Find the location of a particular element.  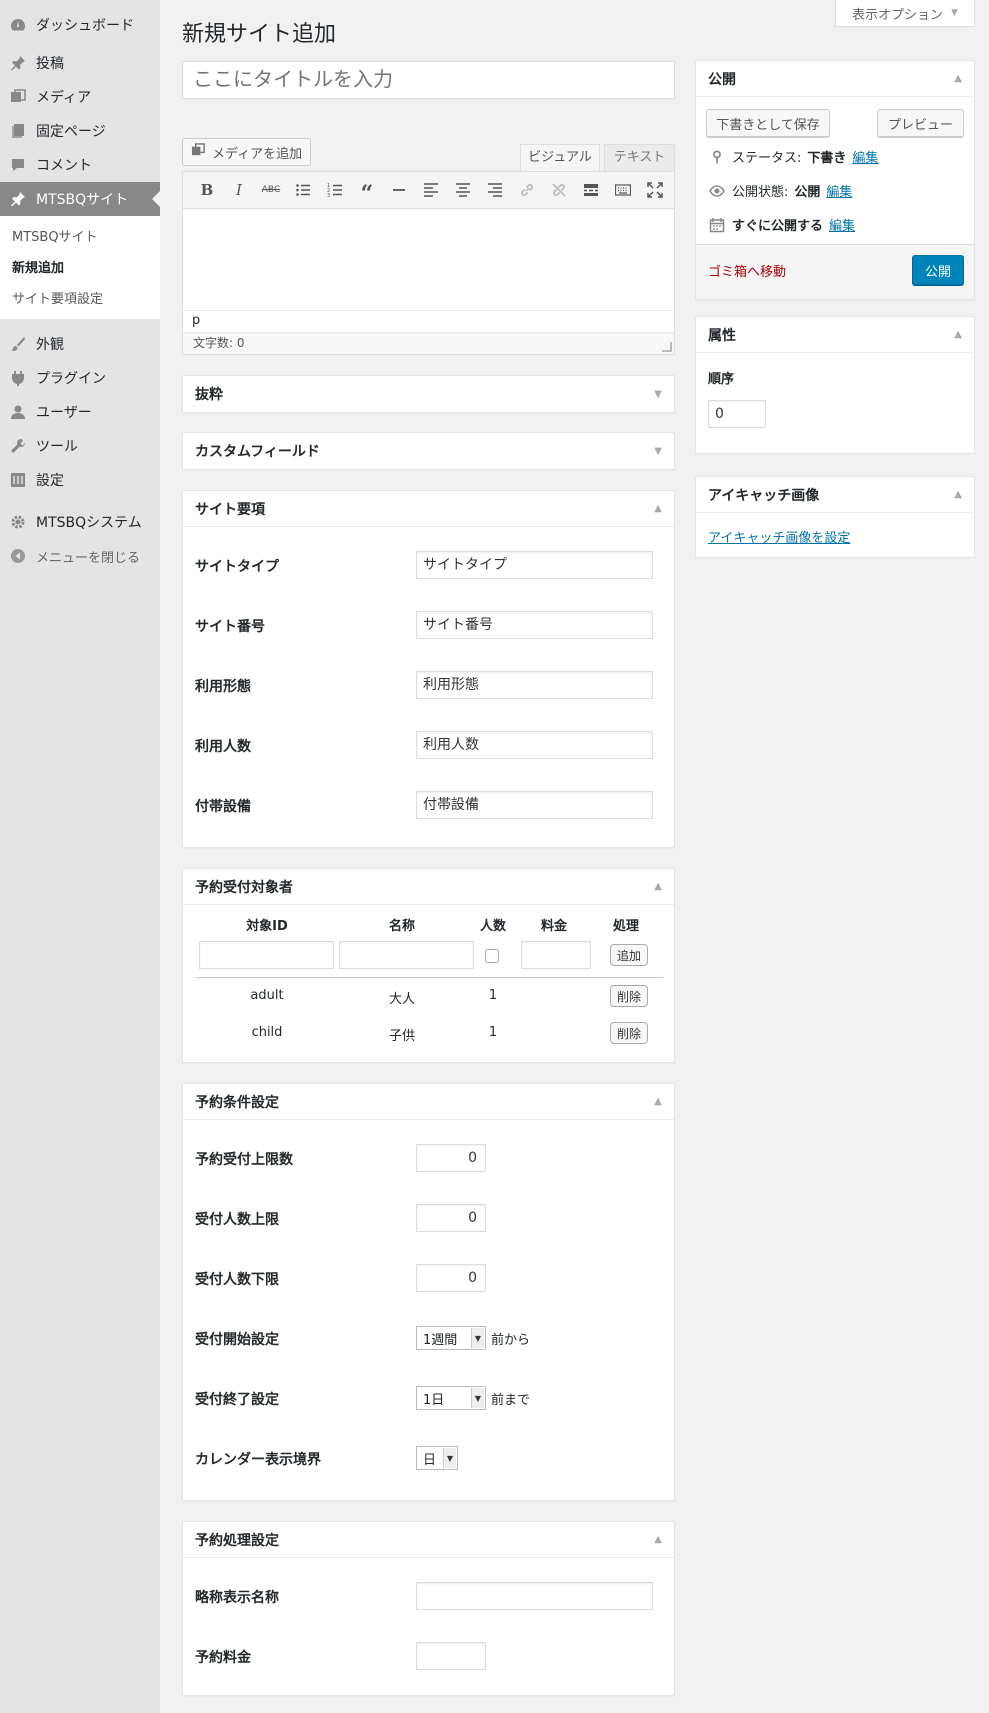

read-more-icon is located at coordinates (591, 190).